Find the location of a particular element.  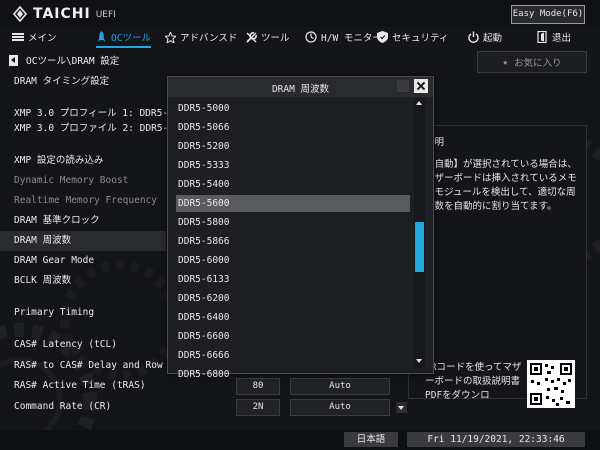

breadcrumb-path: OCツール\DRAM 設定 is located at coordinates (73, 61).